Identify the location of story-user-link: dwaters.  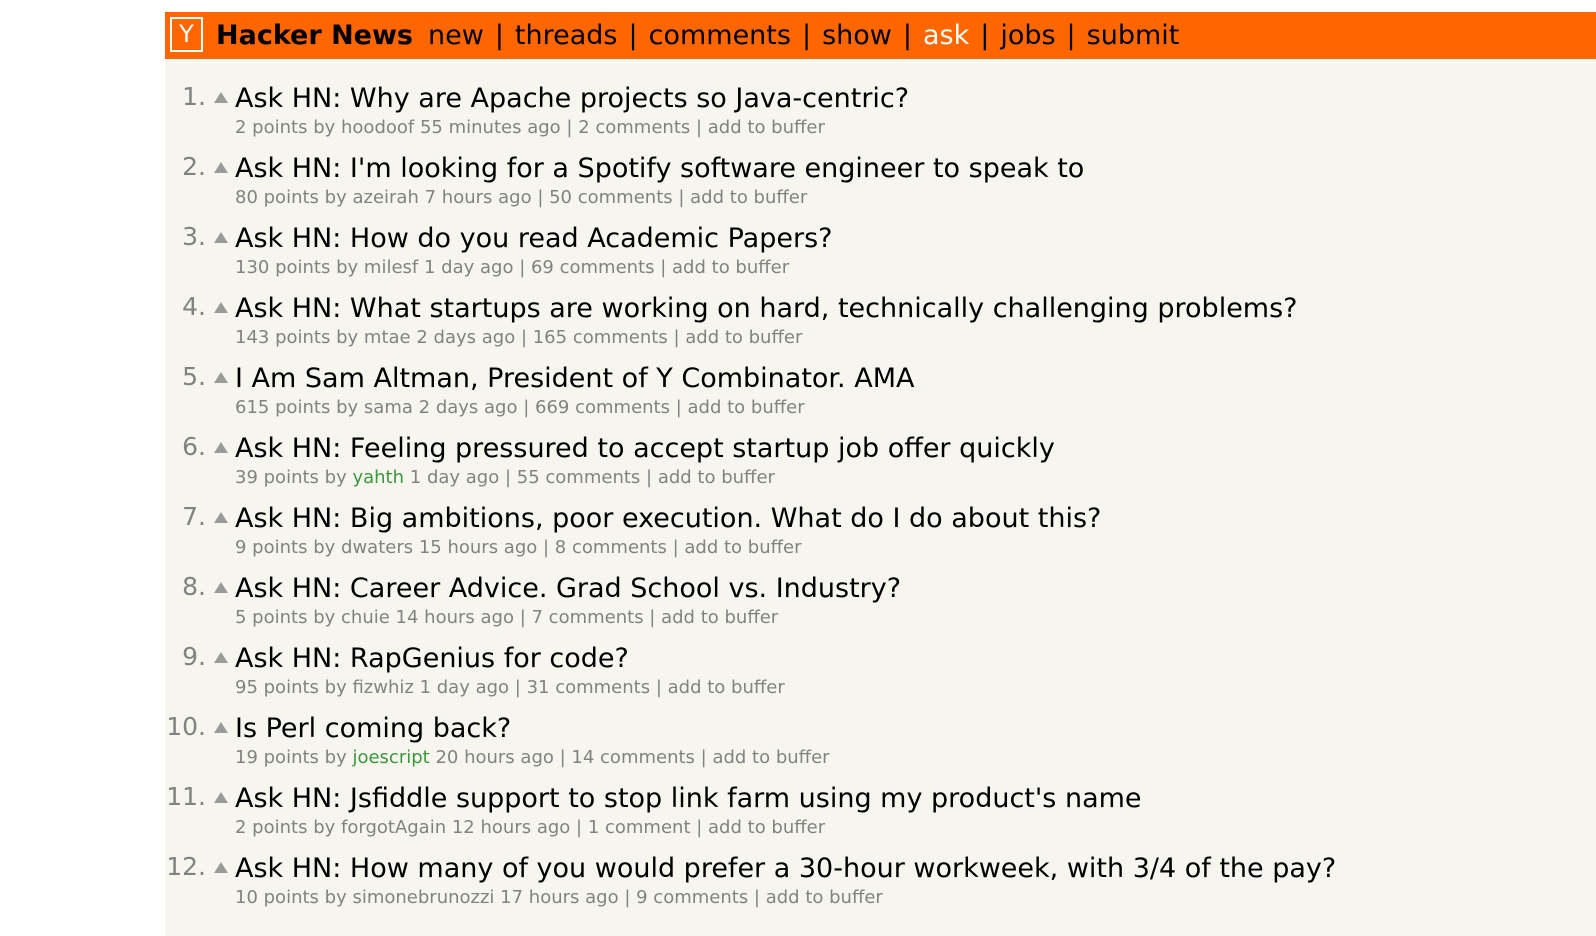
(377, 547).